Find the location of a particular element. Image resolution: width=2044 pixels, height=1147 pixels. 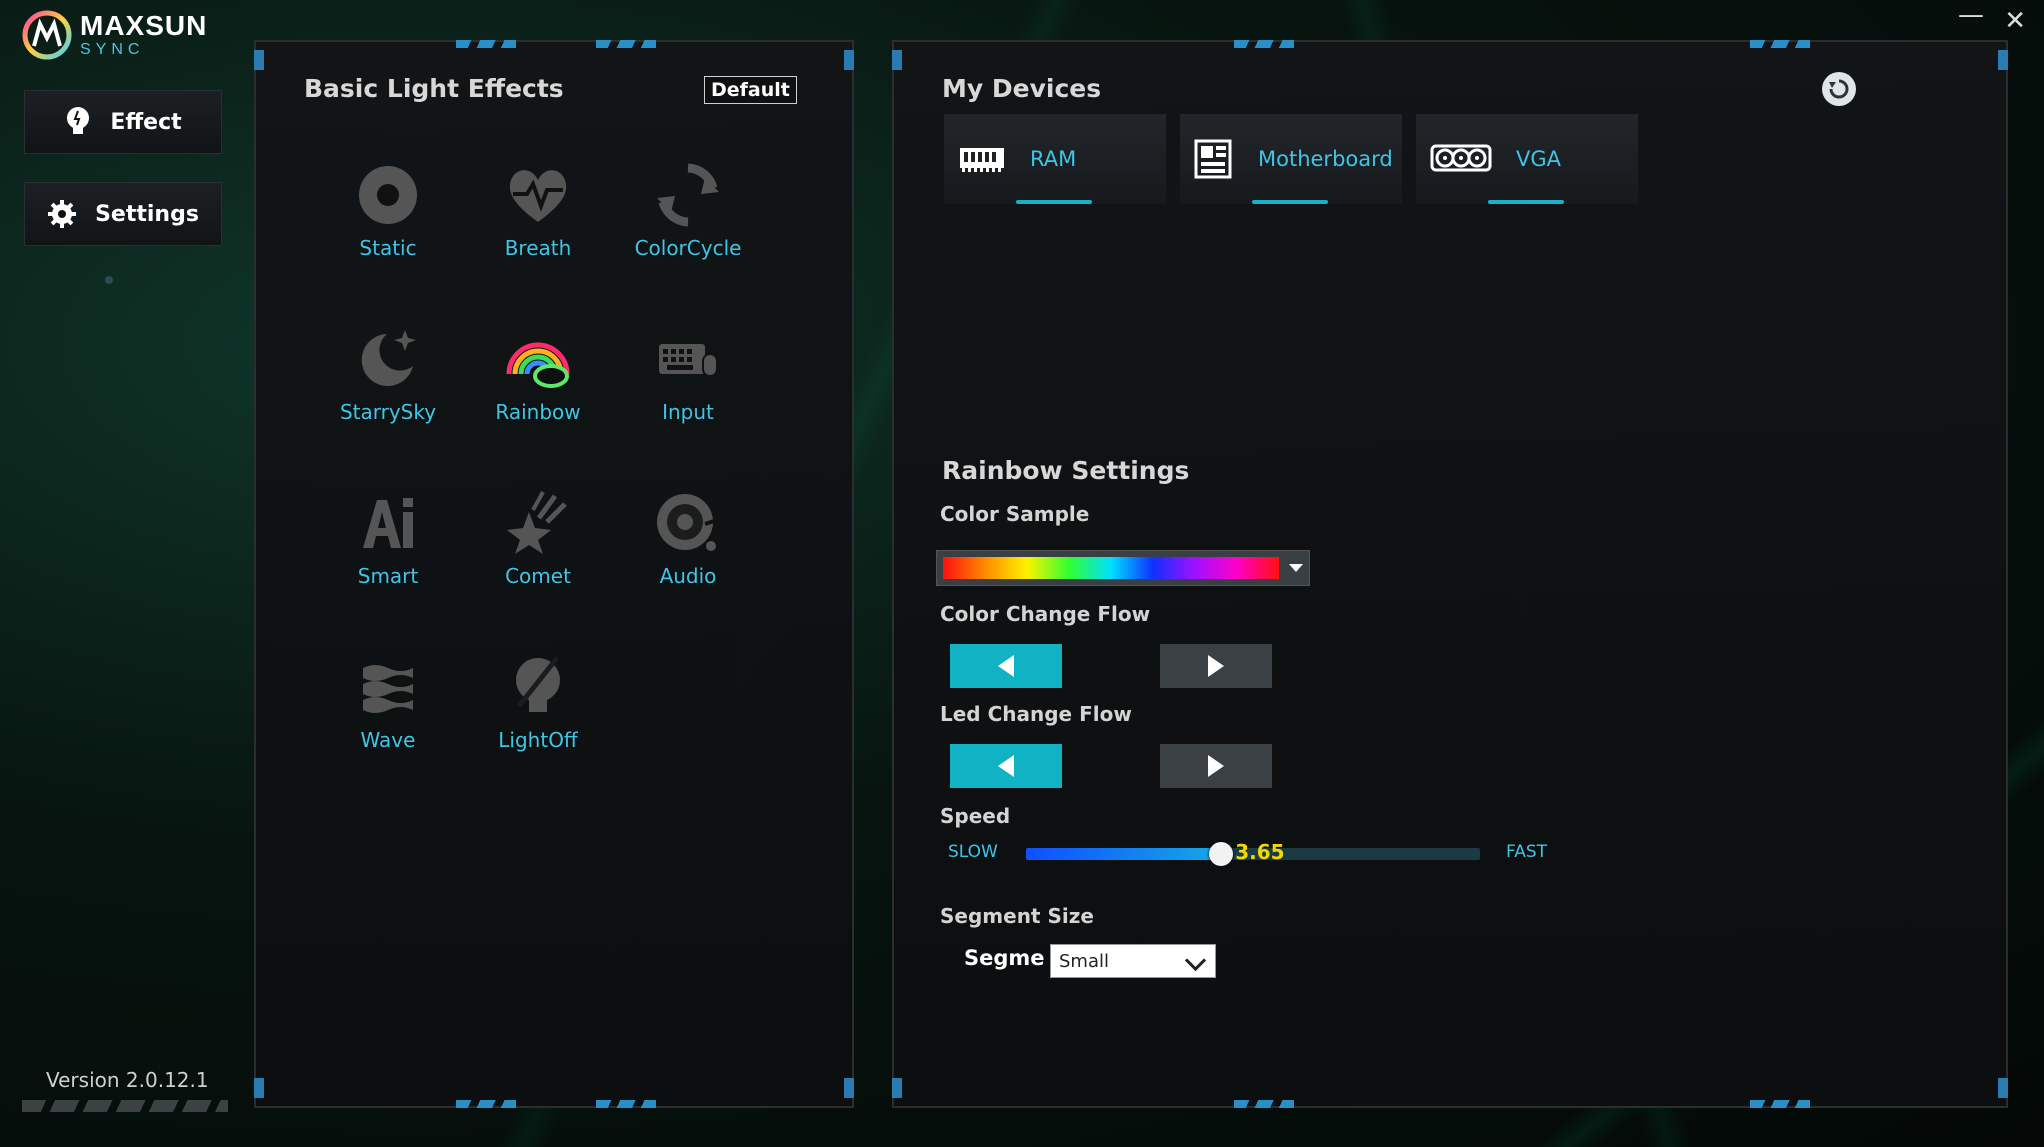

device-tab-vga: VGA is located at coordinates (1527, 159).